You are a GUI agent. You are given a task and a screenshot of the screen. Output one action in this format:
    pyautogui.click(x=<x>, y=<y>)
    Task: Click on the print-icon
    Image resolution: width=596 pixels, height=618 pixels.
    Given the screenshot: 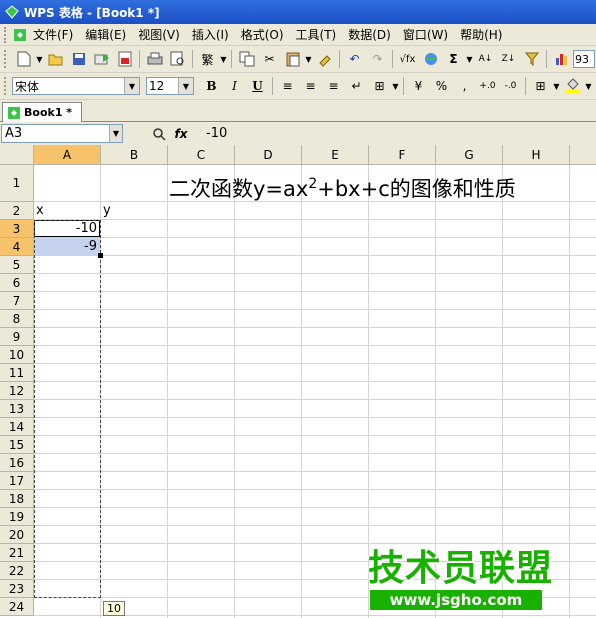 What is the action you would take?
    pyautogui.click(x=155, y=59)
    